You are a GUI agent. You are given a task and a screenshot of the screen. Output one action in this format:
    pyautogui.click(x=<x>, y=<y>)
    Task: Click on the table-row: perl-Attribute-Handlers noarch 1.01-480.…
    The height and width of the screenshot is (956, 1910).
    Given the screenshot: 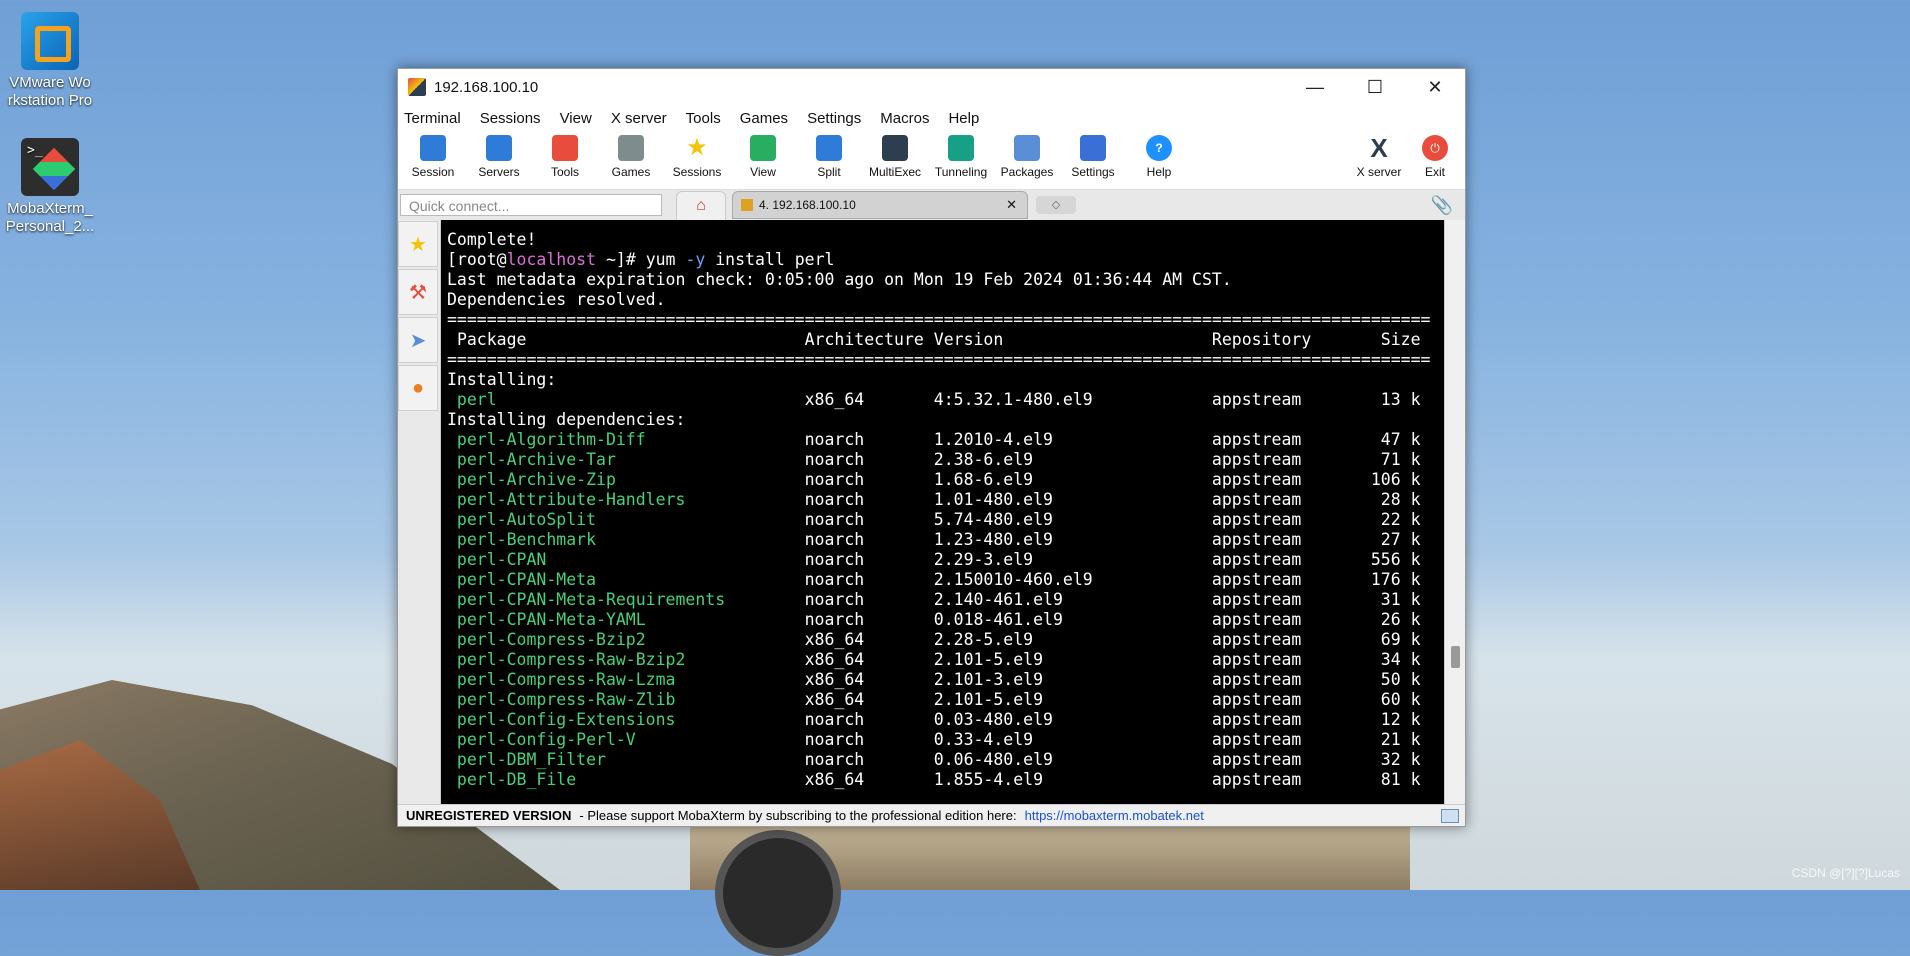 What is the action you would take?
    pyautogui.click(x=956, y=500)
    